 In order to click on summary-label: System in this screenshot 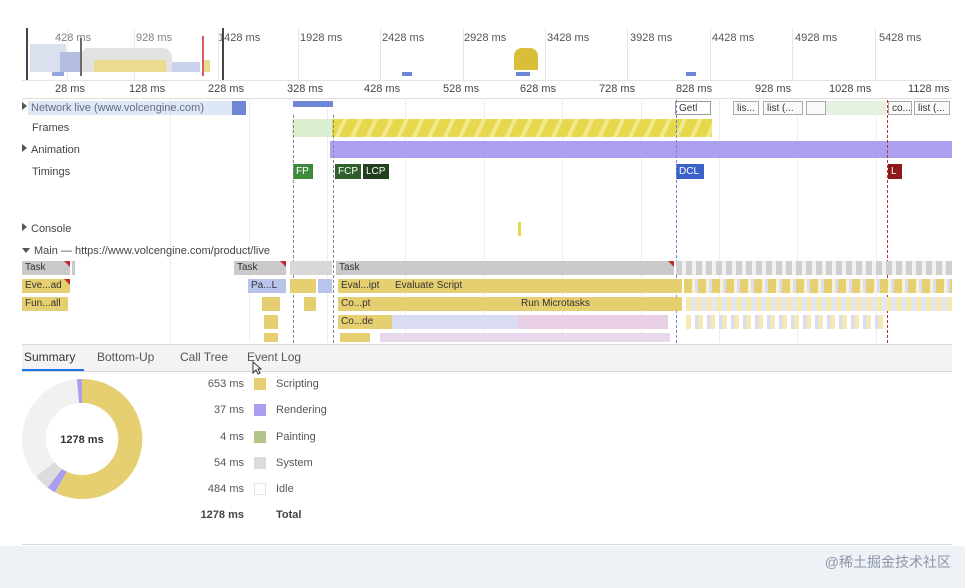, I will do `click(294, 463)`.